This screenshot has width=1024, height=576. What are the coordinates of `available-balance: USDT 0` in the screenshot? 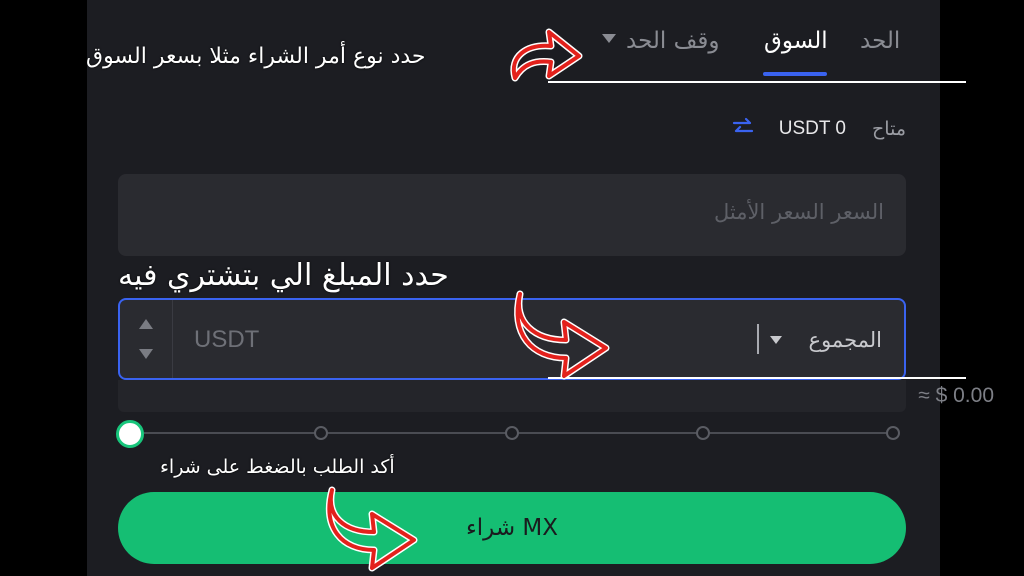 It's located at (812, 128).